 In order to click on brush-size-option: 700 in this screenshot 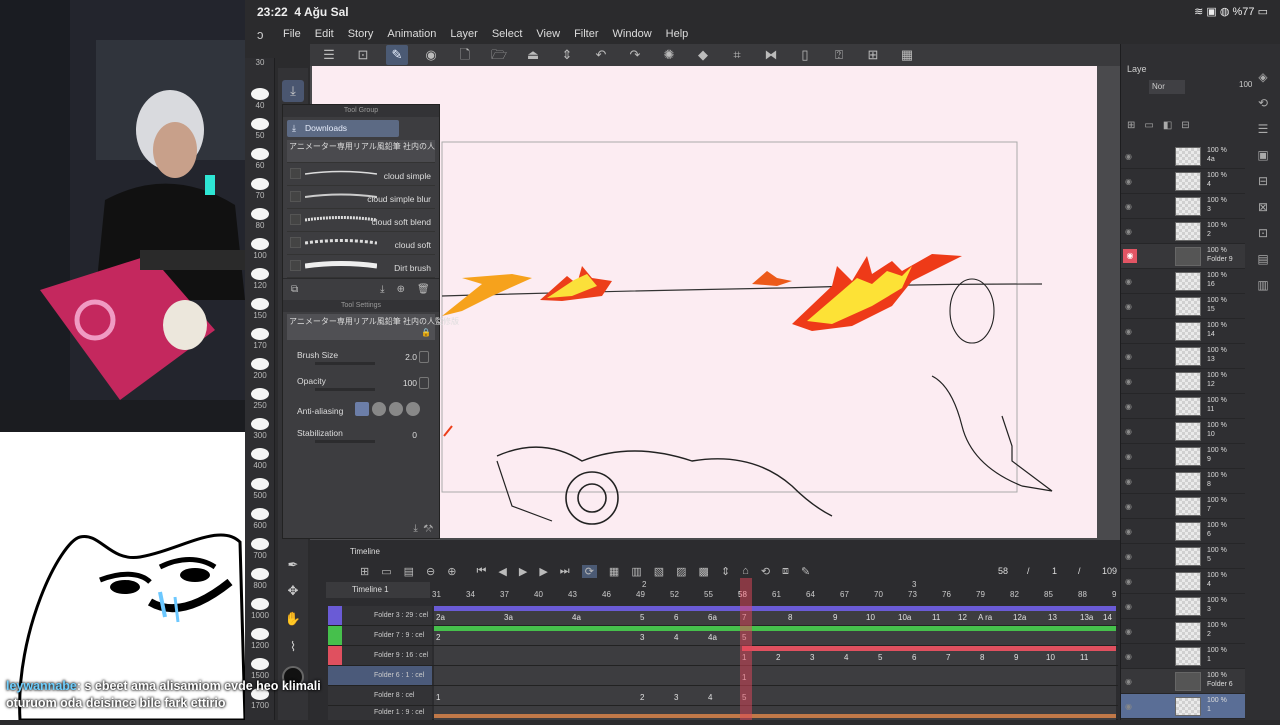, I will do `click(260, 549)`.